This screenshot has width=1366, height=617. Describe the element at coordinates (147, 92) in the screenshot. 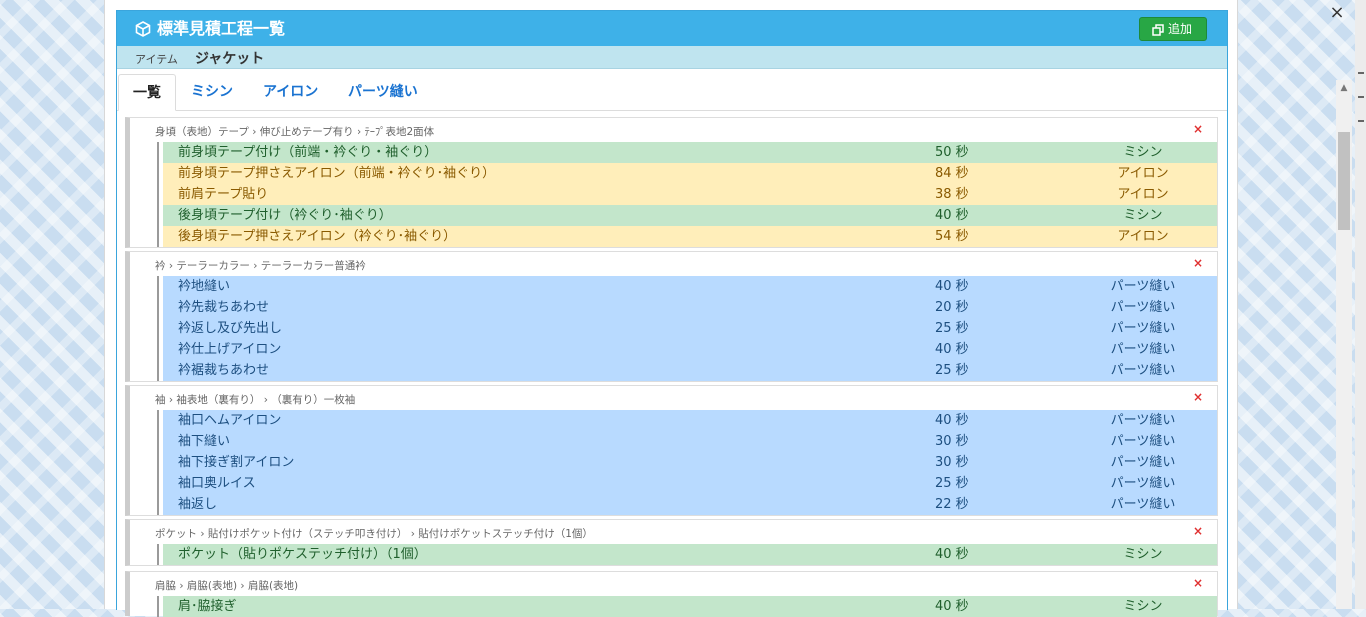

I see `tab-list: 一覧` at that location.